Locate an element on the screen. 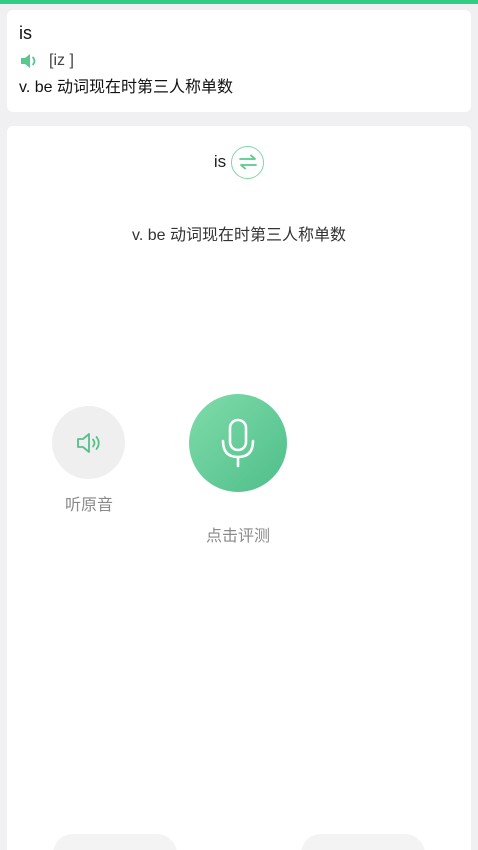  practice-meaning: v. be 动词现在时第三人称单数 is located at coordinates (239, 235).